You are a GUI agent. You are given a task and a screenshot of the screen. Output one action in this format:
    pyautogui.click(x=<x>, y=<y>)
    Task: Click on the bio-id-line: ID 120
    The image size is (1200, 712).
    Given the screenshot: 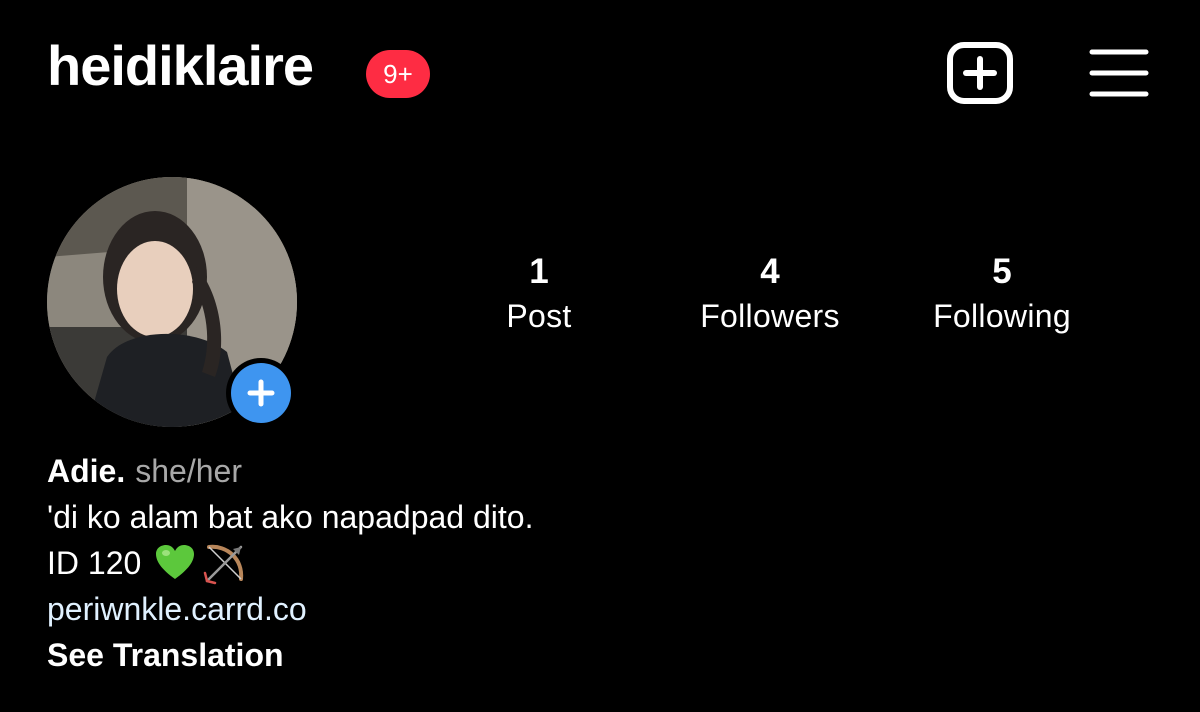 What is the action you would take?
    pyautogui.click(x=497, y=563)
    